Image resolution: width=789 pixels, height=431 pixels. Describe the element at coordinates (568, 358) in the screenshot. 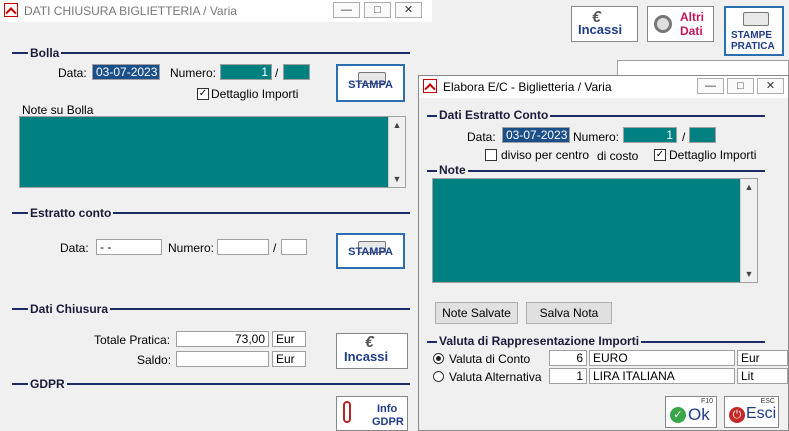

I see `valuta-conto-code: 6` at that location.